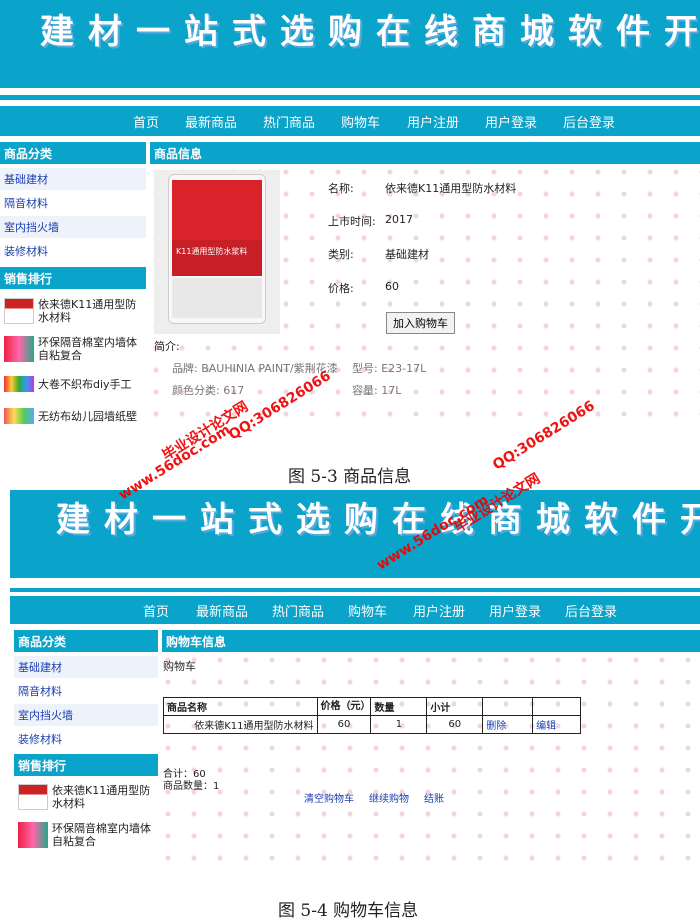  I want to click on rank-item-label: 大卷不织布diy手工, so click(85, 384).